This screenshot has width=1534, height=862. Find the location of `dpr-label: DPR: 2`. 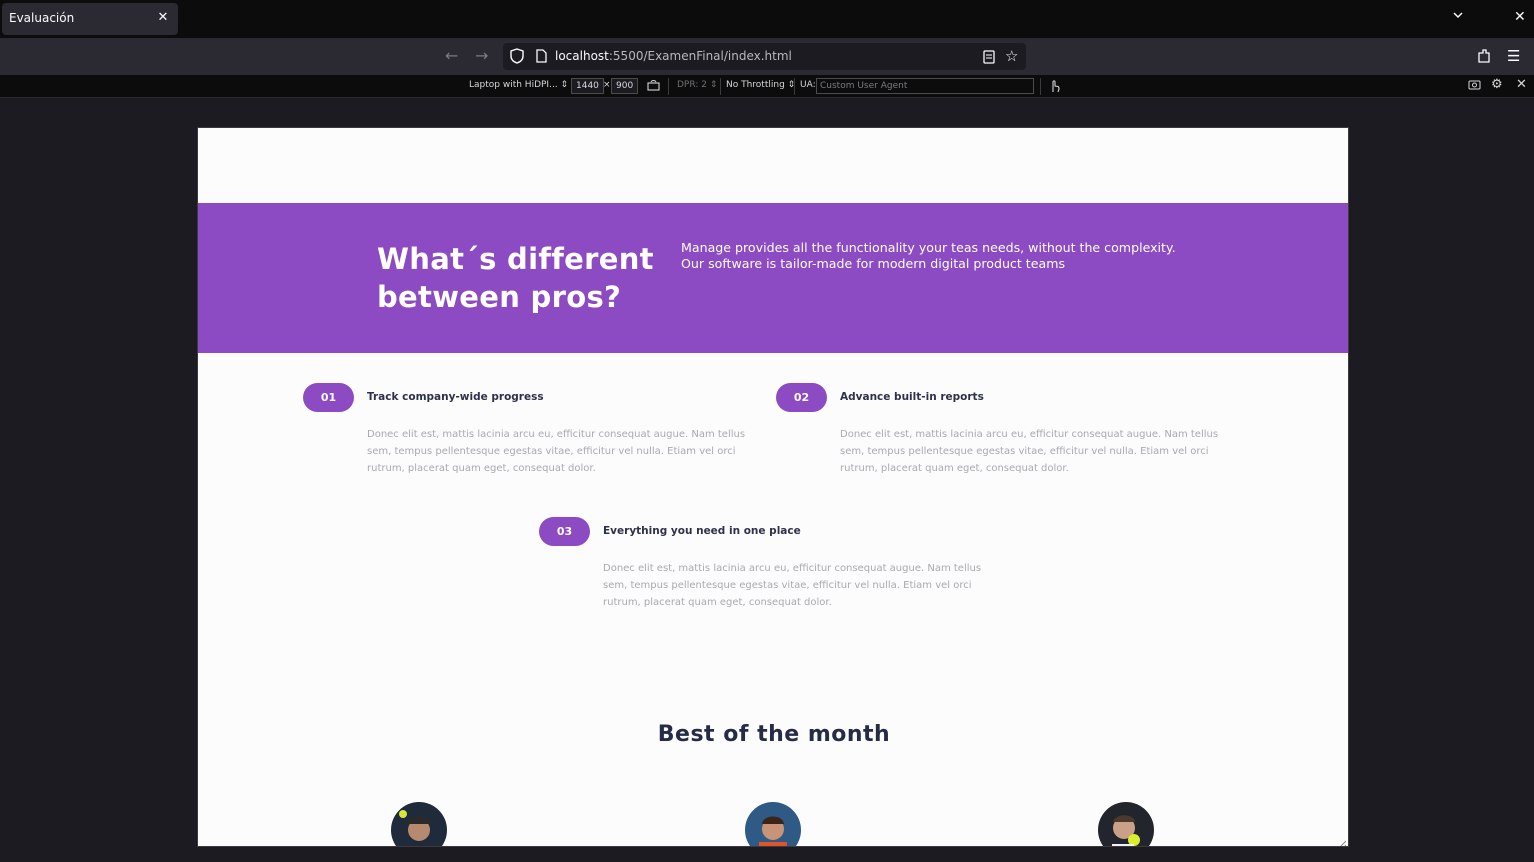

dpr-label: DPR: 2 is located at coordinates (692, 85).